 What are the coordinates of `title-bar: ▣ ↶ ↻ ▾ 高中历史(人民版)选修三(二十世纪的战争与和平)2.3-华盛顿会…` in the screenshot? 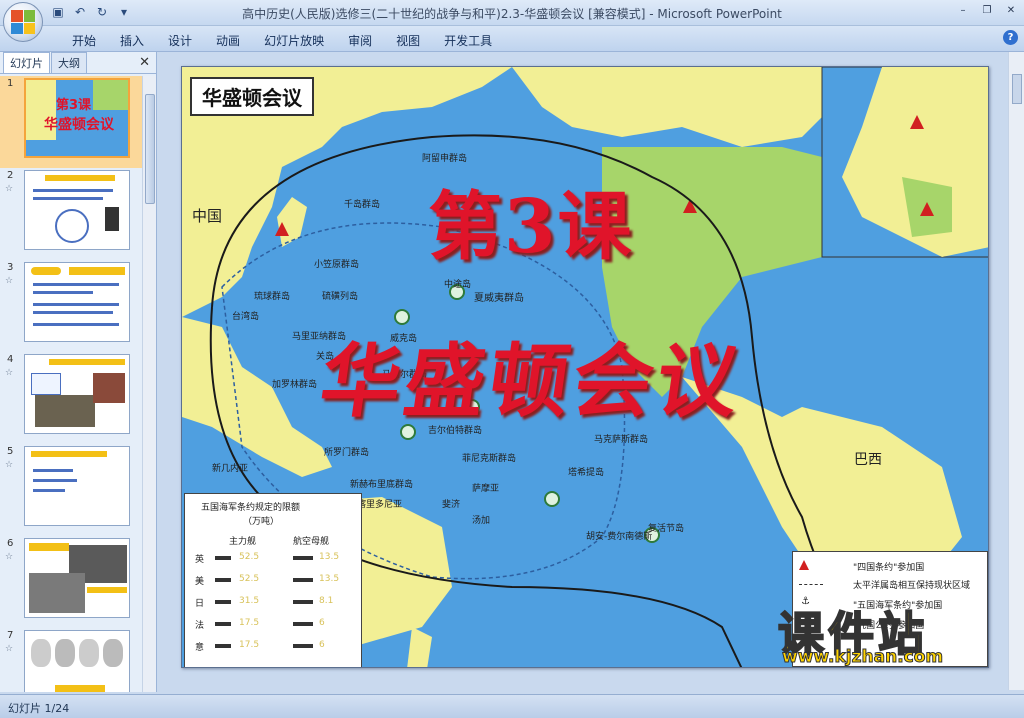 It's located at (512, 21).